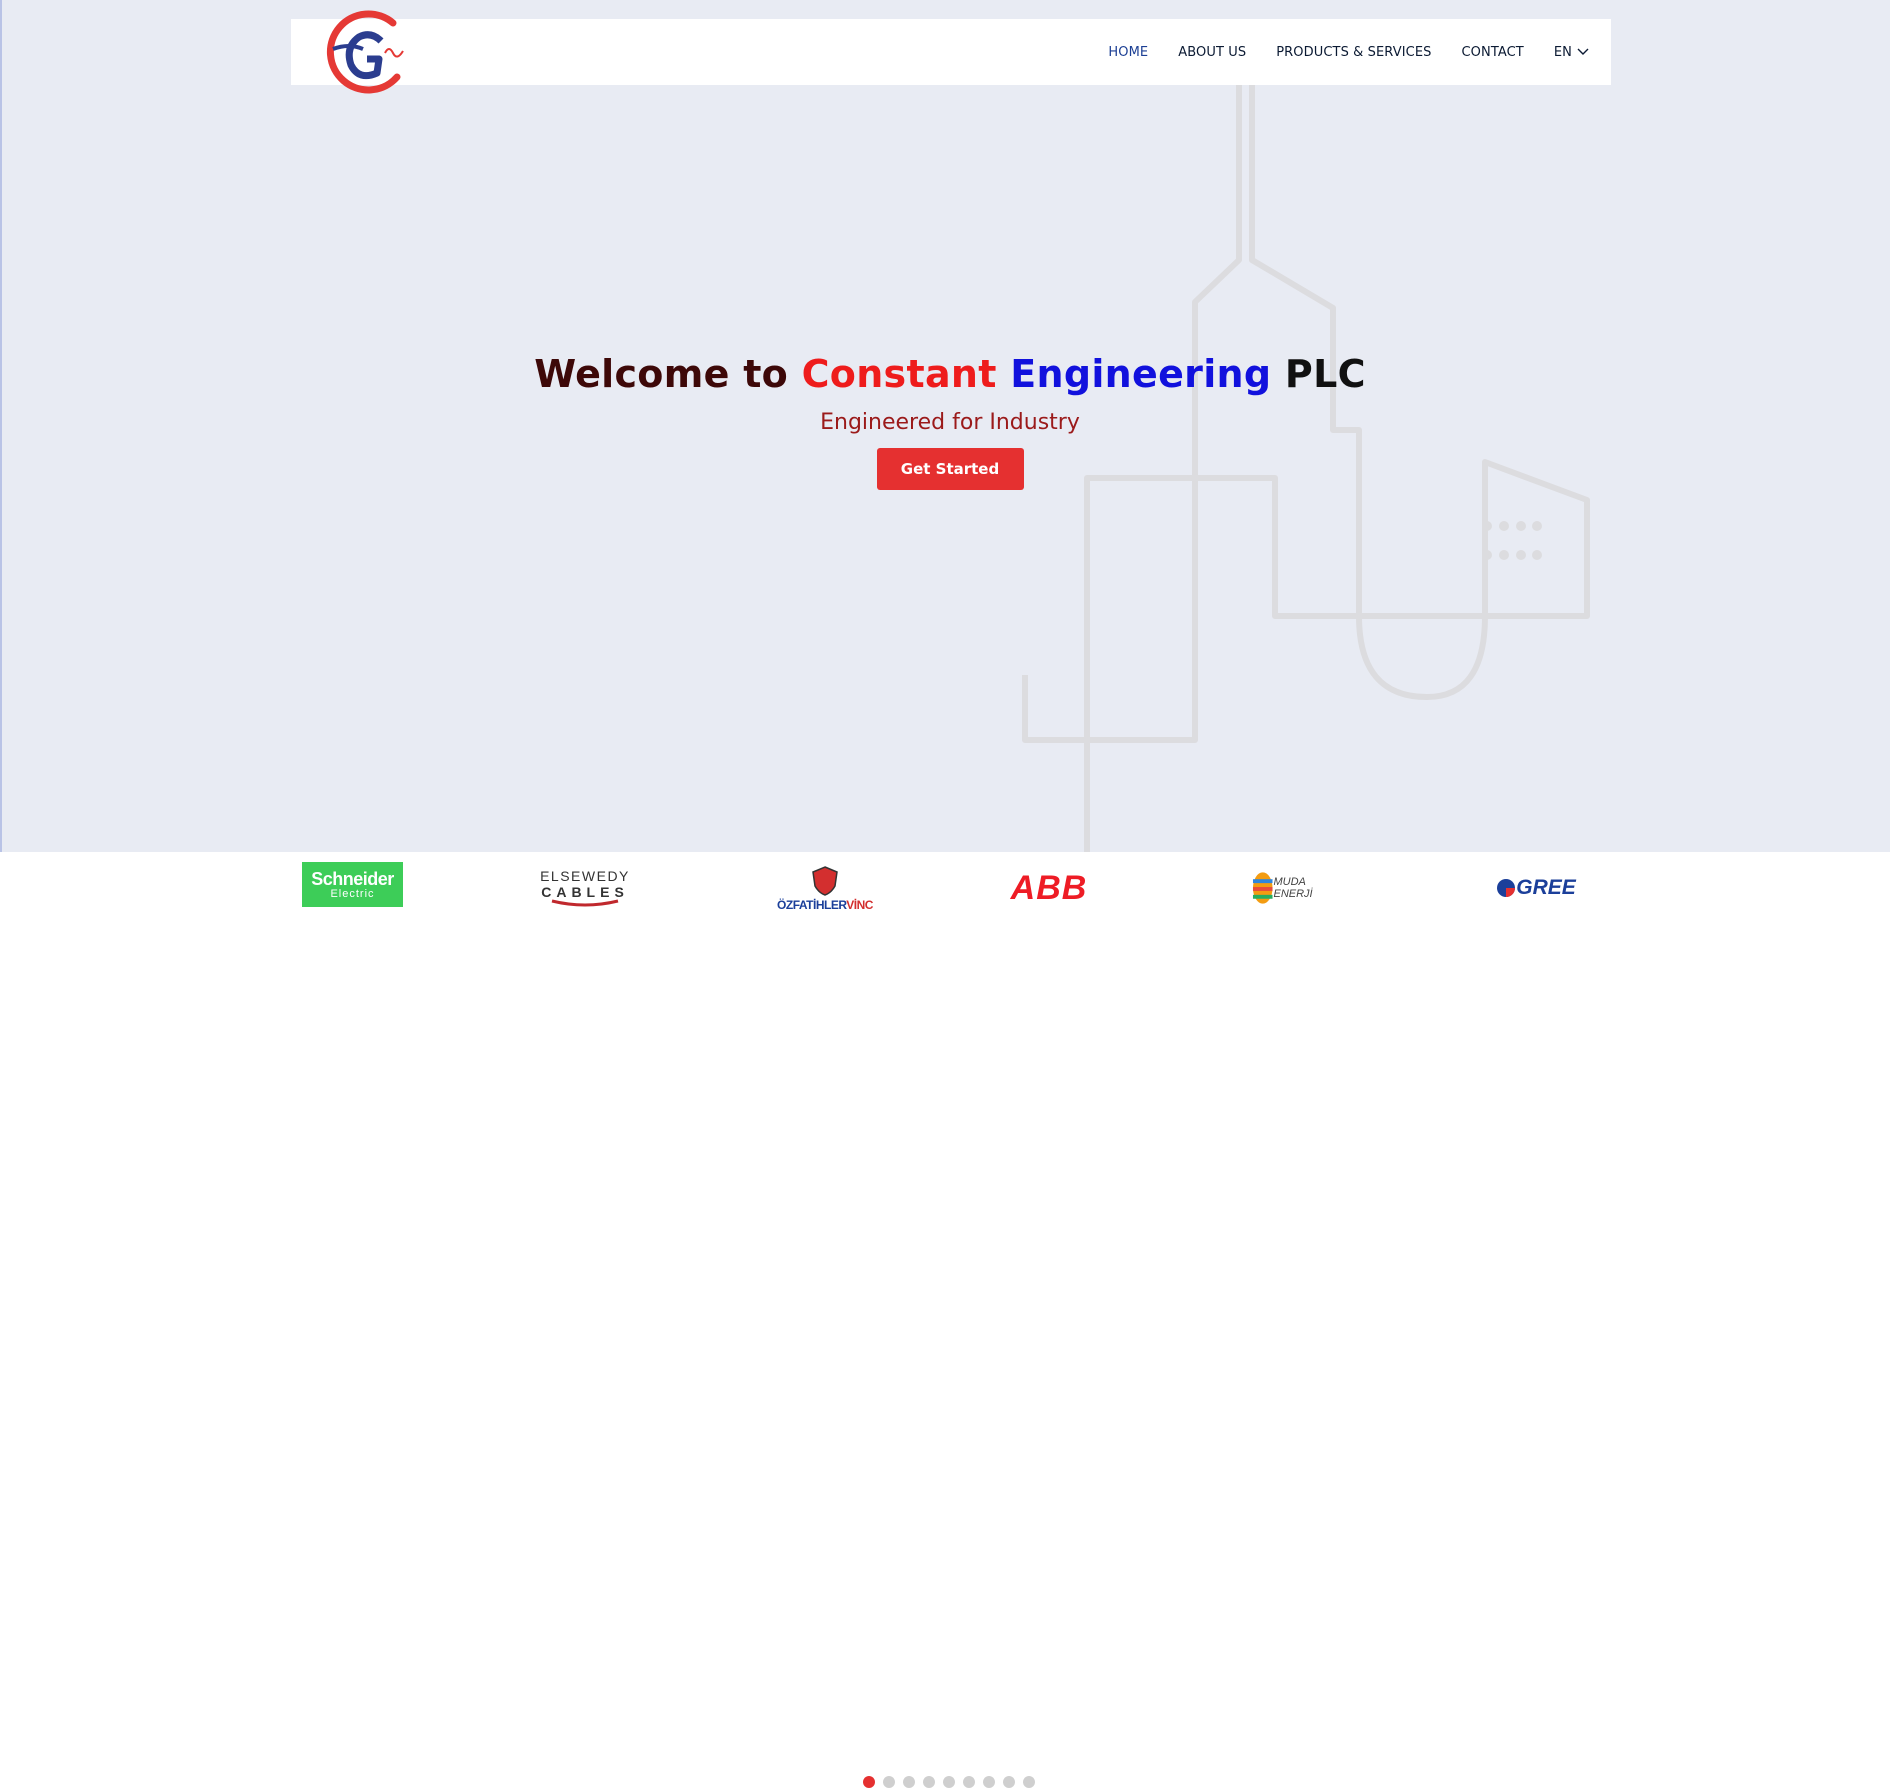  Describe the element at coordinates (812, 904) in the screenshot. I see `ozf-name-part1: ÖZFATİHLER` at that location.